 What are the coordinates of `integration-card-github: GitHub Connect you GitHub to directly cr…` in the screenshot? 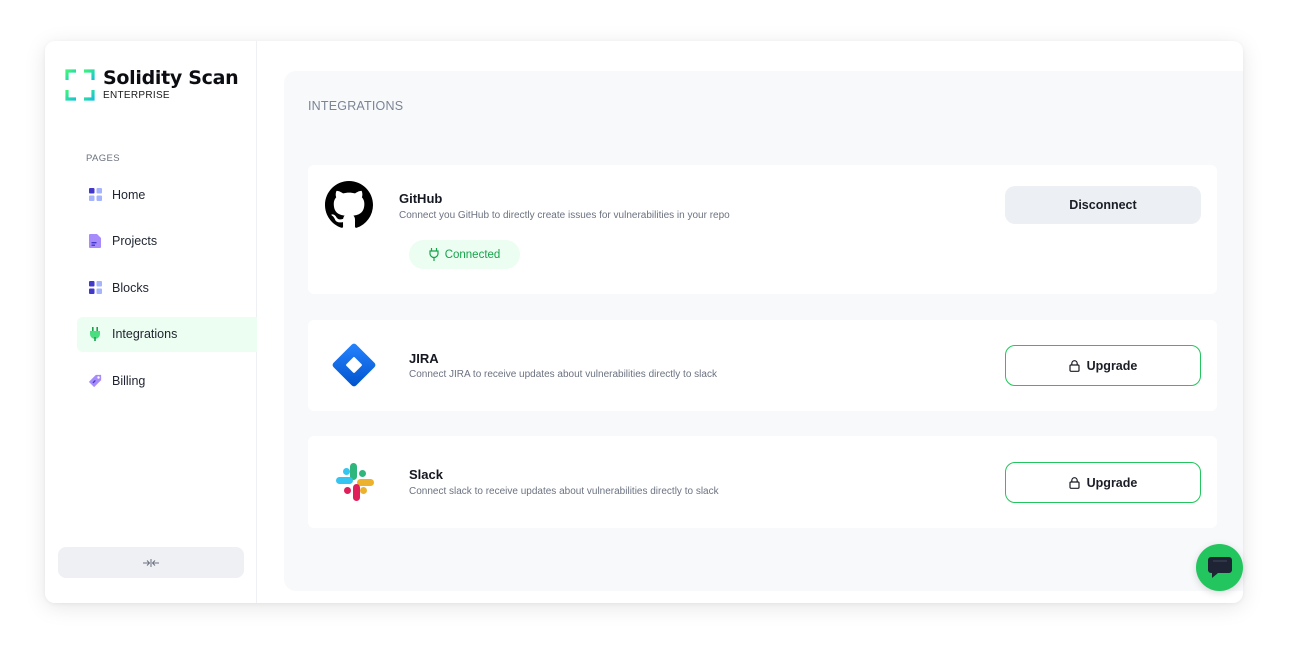 It's located at (762, 229).